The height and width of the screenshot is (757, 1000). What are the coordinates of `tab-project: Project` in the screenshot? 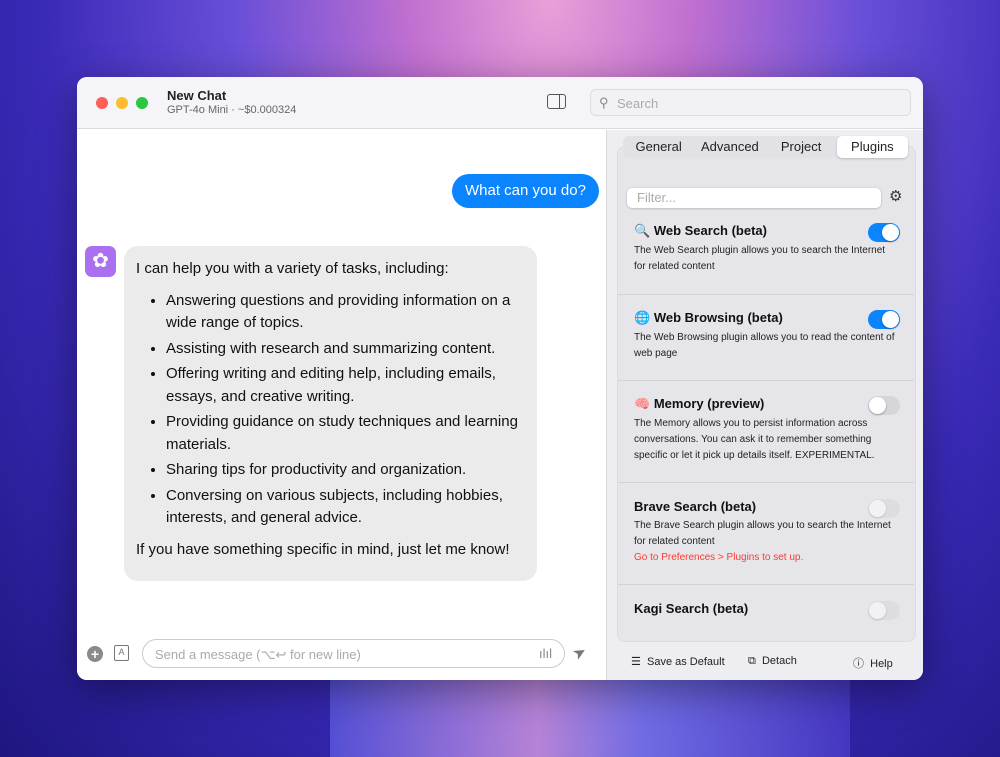 It's located at (801, 147).